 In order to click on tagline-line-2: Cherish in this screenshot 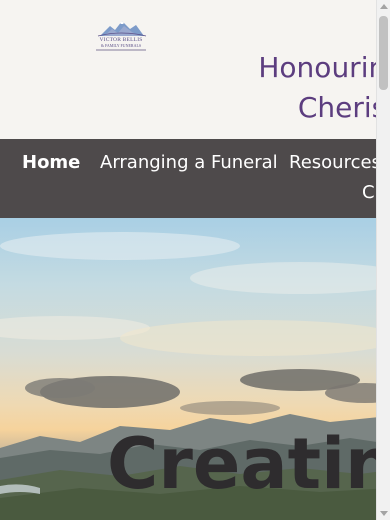, I will do `click(343, 107)`.